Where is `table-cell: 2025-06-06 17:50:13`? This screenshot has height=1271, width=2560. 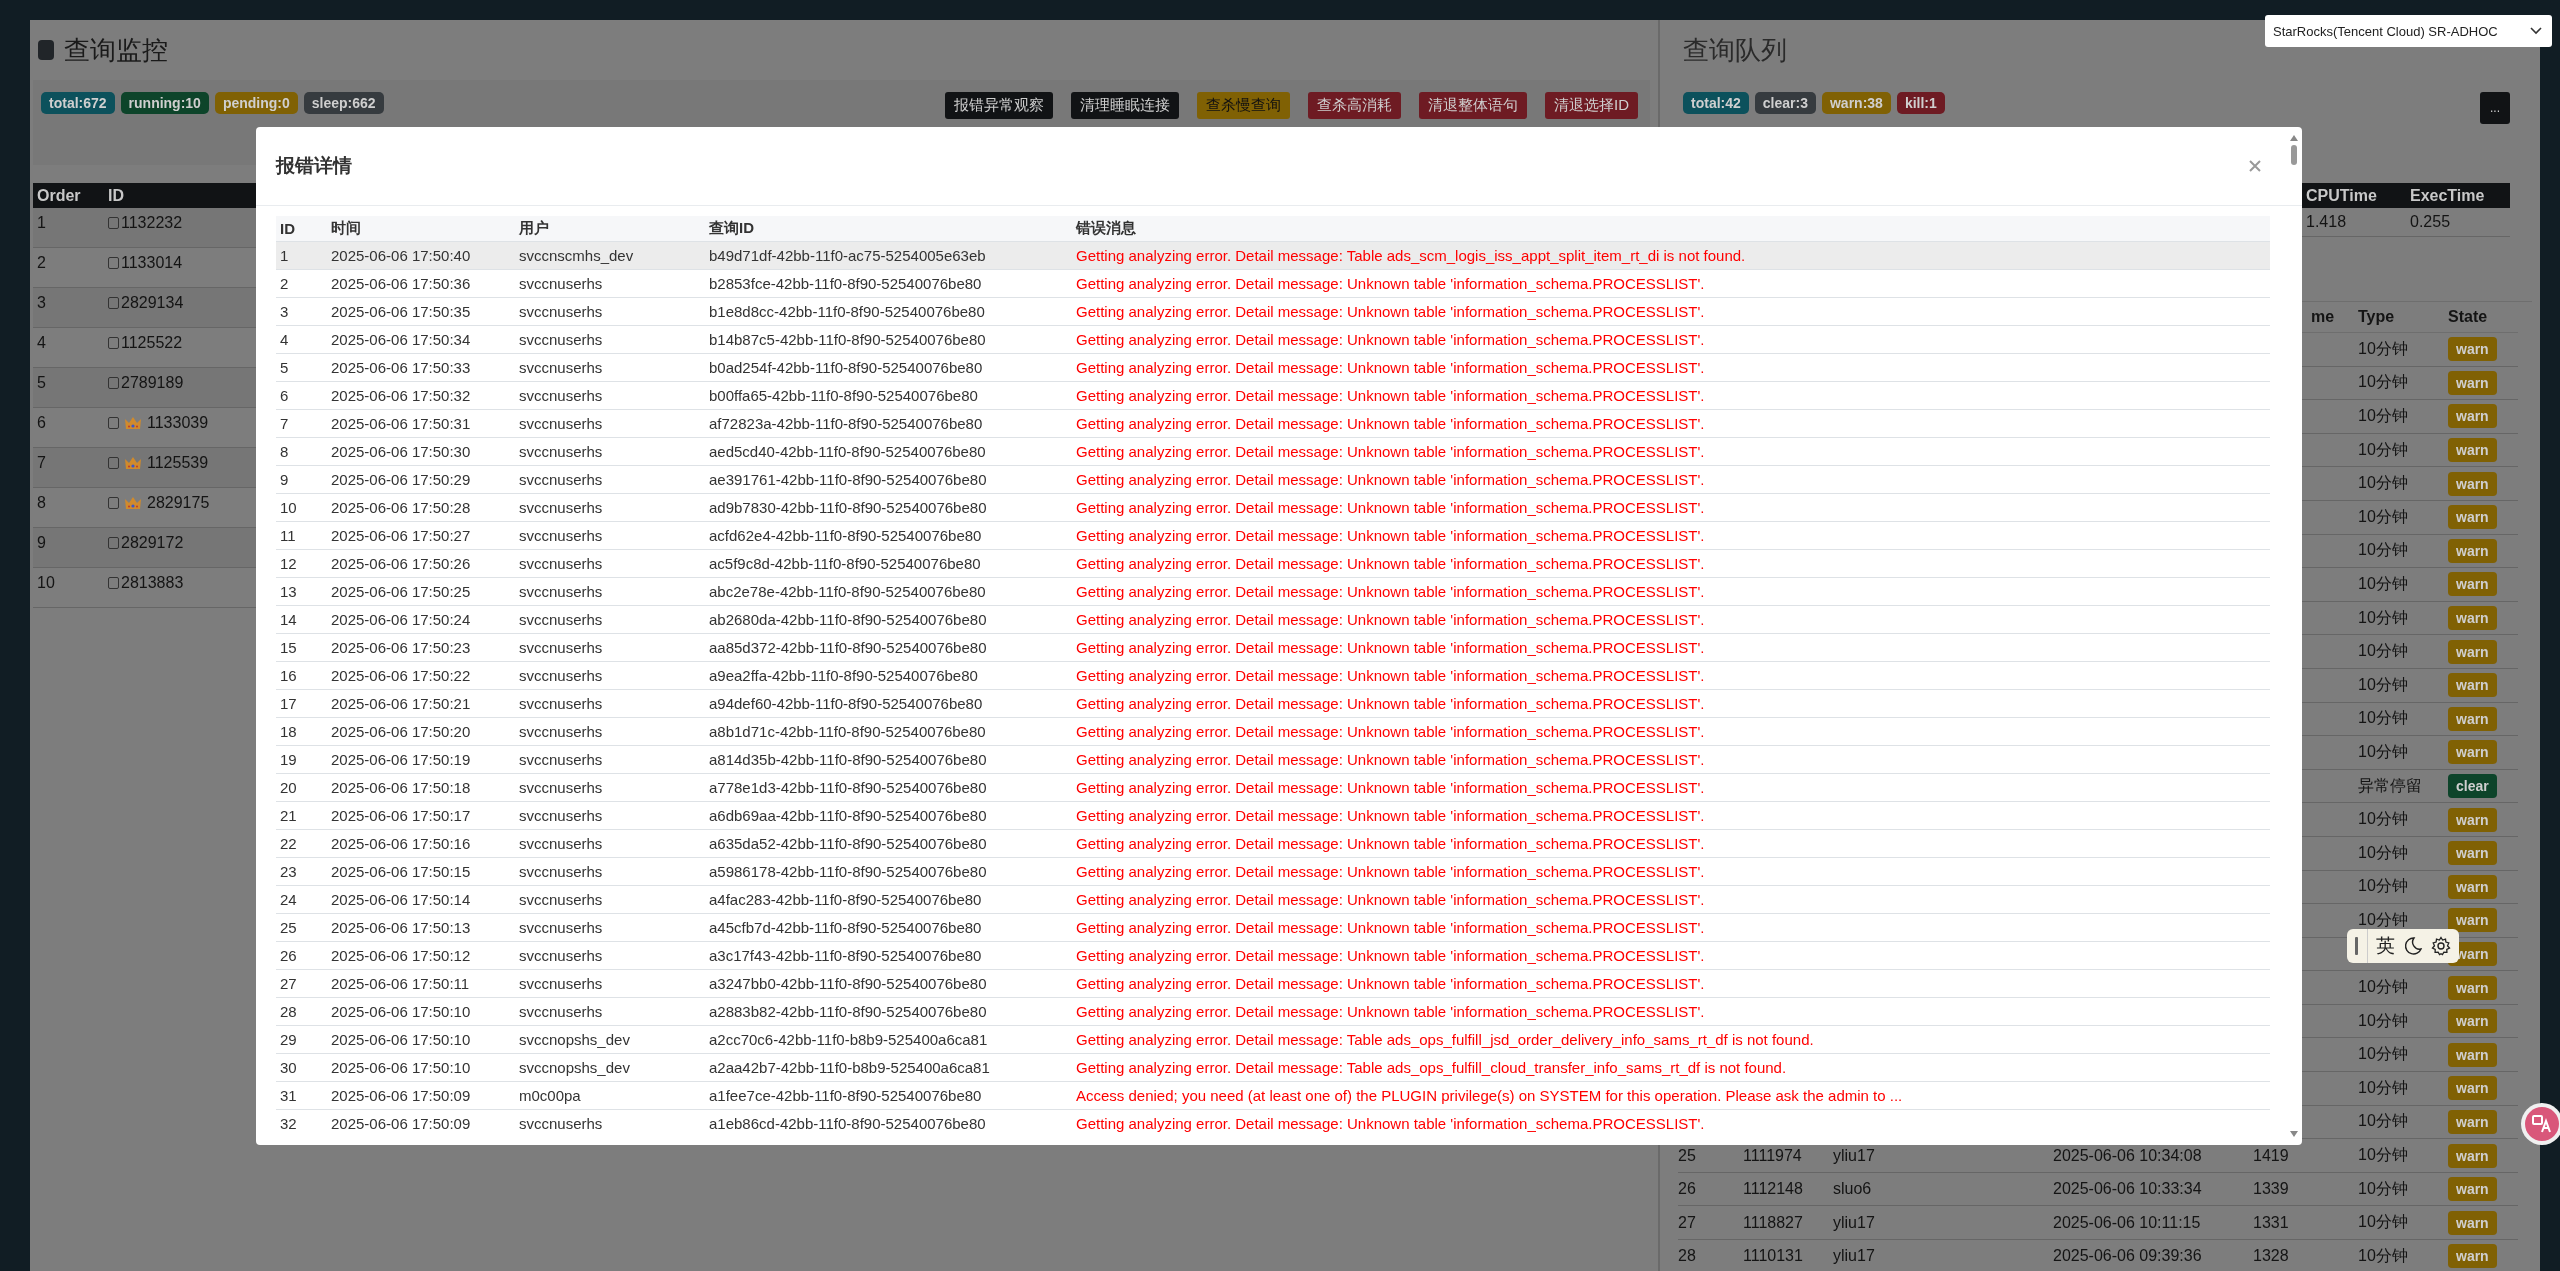
table-cell: 2025-06-06 17:50:13 is located at coordinates (401, 927).